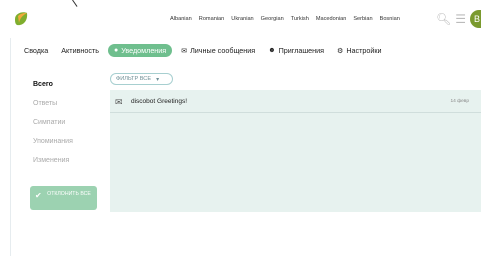 The height and width of the screenshot is (256, 481). Describe the element at coordinates (53, 165) in the screenshot. I see `sidebar-item-edits: Изменения` at that location.